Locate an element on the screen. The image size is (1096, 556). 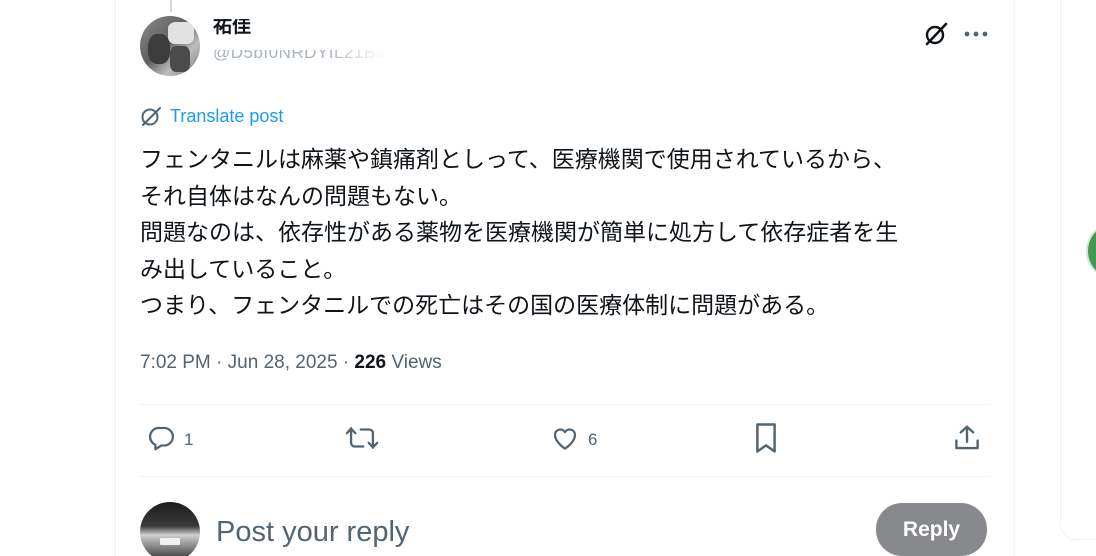
globe-icon is located at coordinates (151, 116).